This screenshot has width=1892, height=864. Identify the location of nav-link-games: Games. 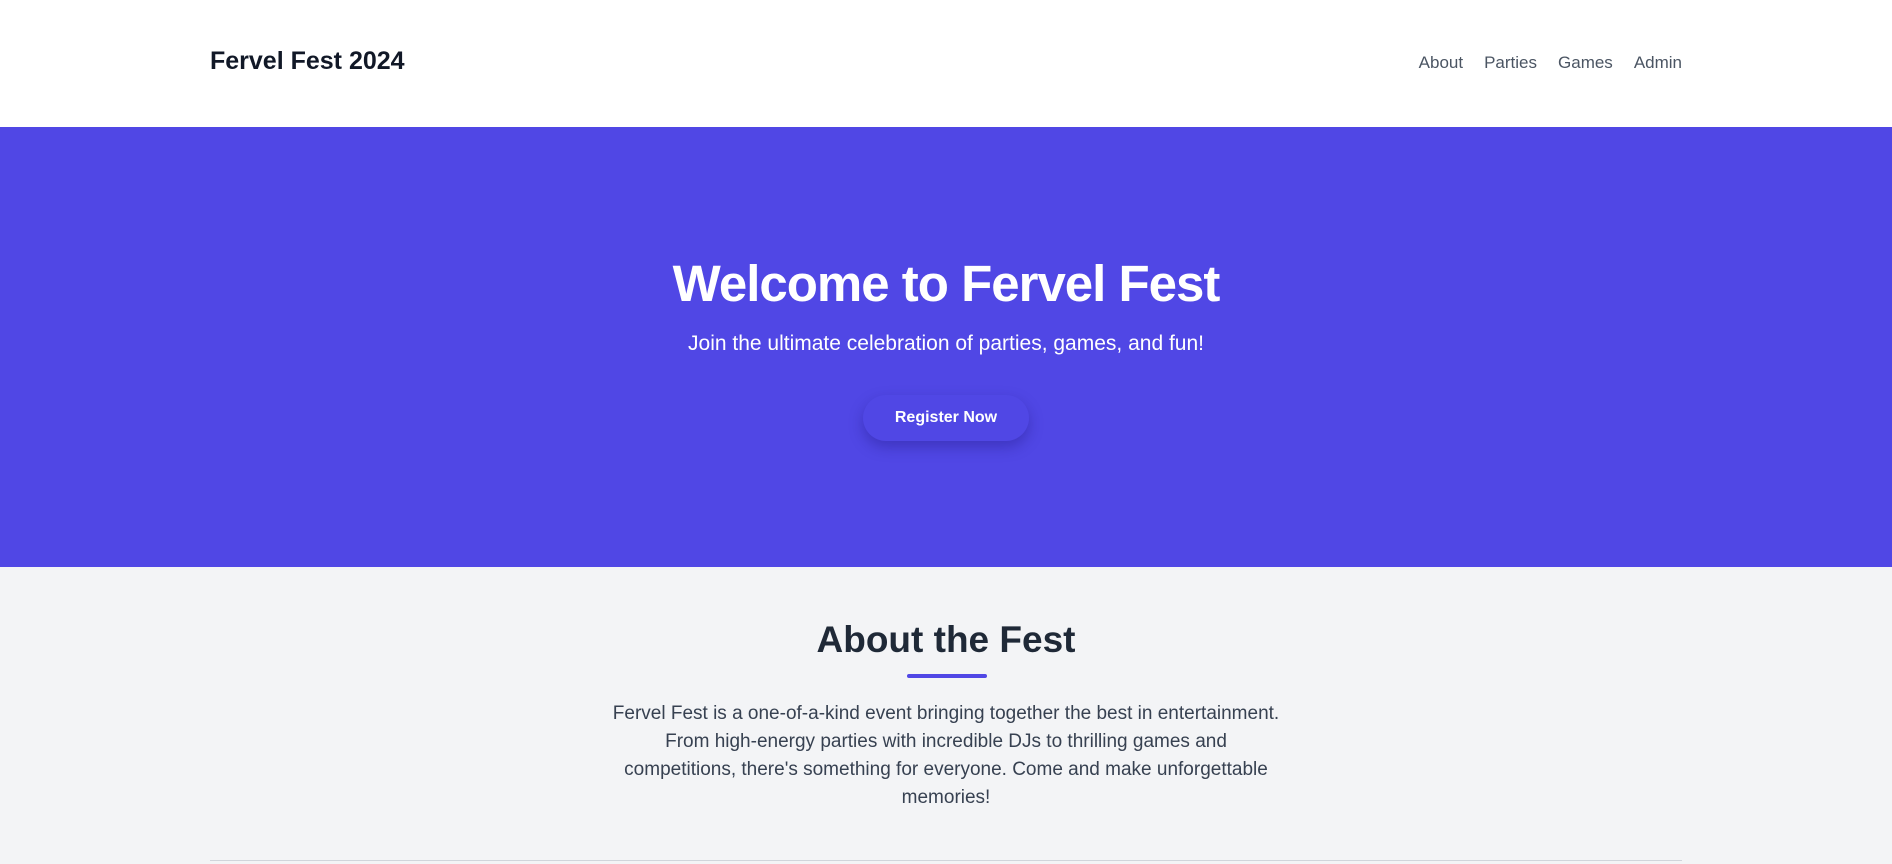
(1585, 63).